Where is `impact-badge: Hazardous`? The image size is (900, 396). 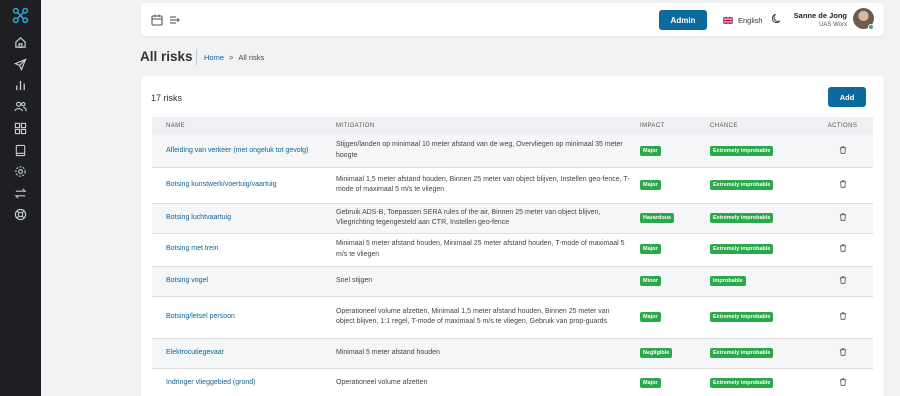 impact-badge: Hazardous is located at coordinates (657, 217).